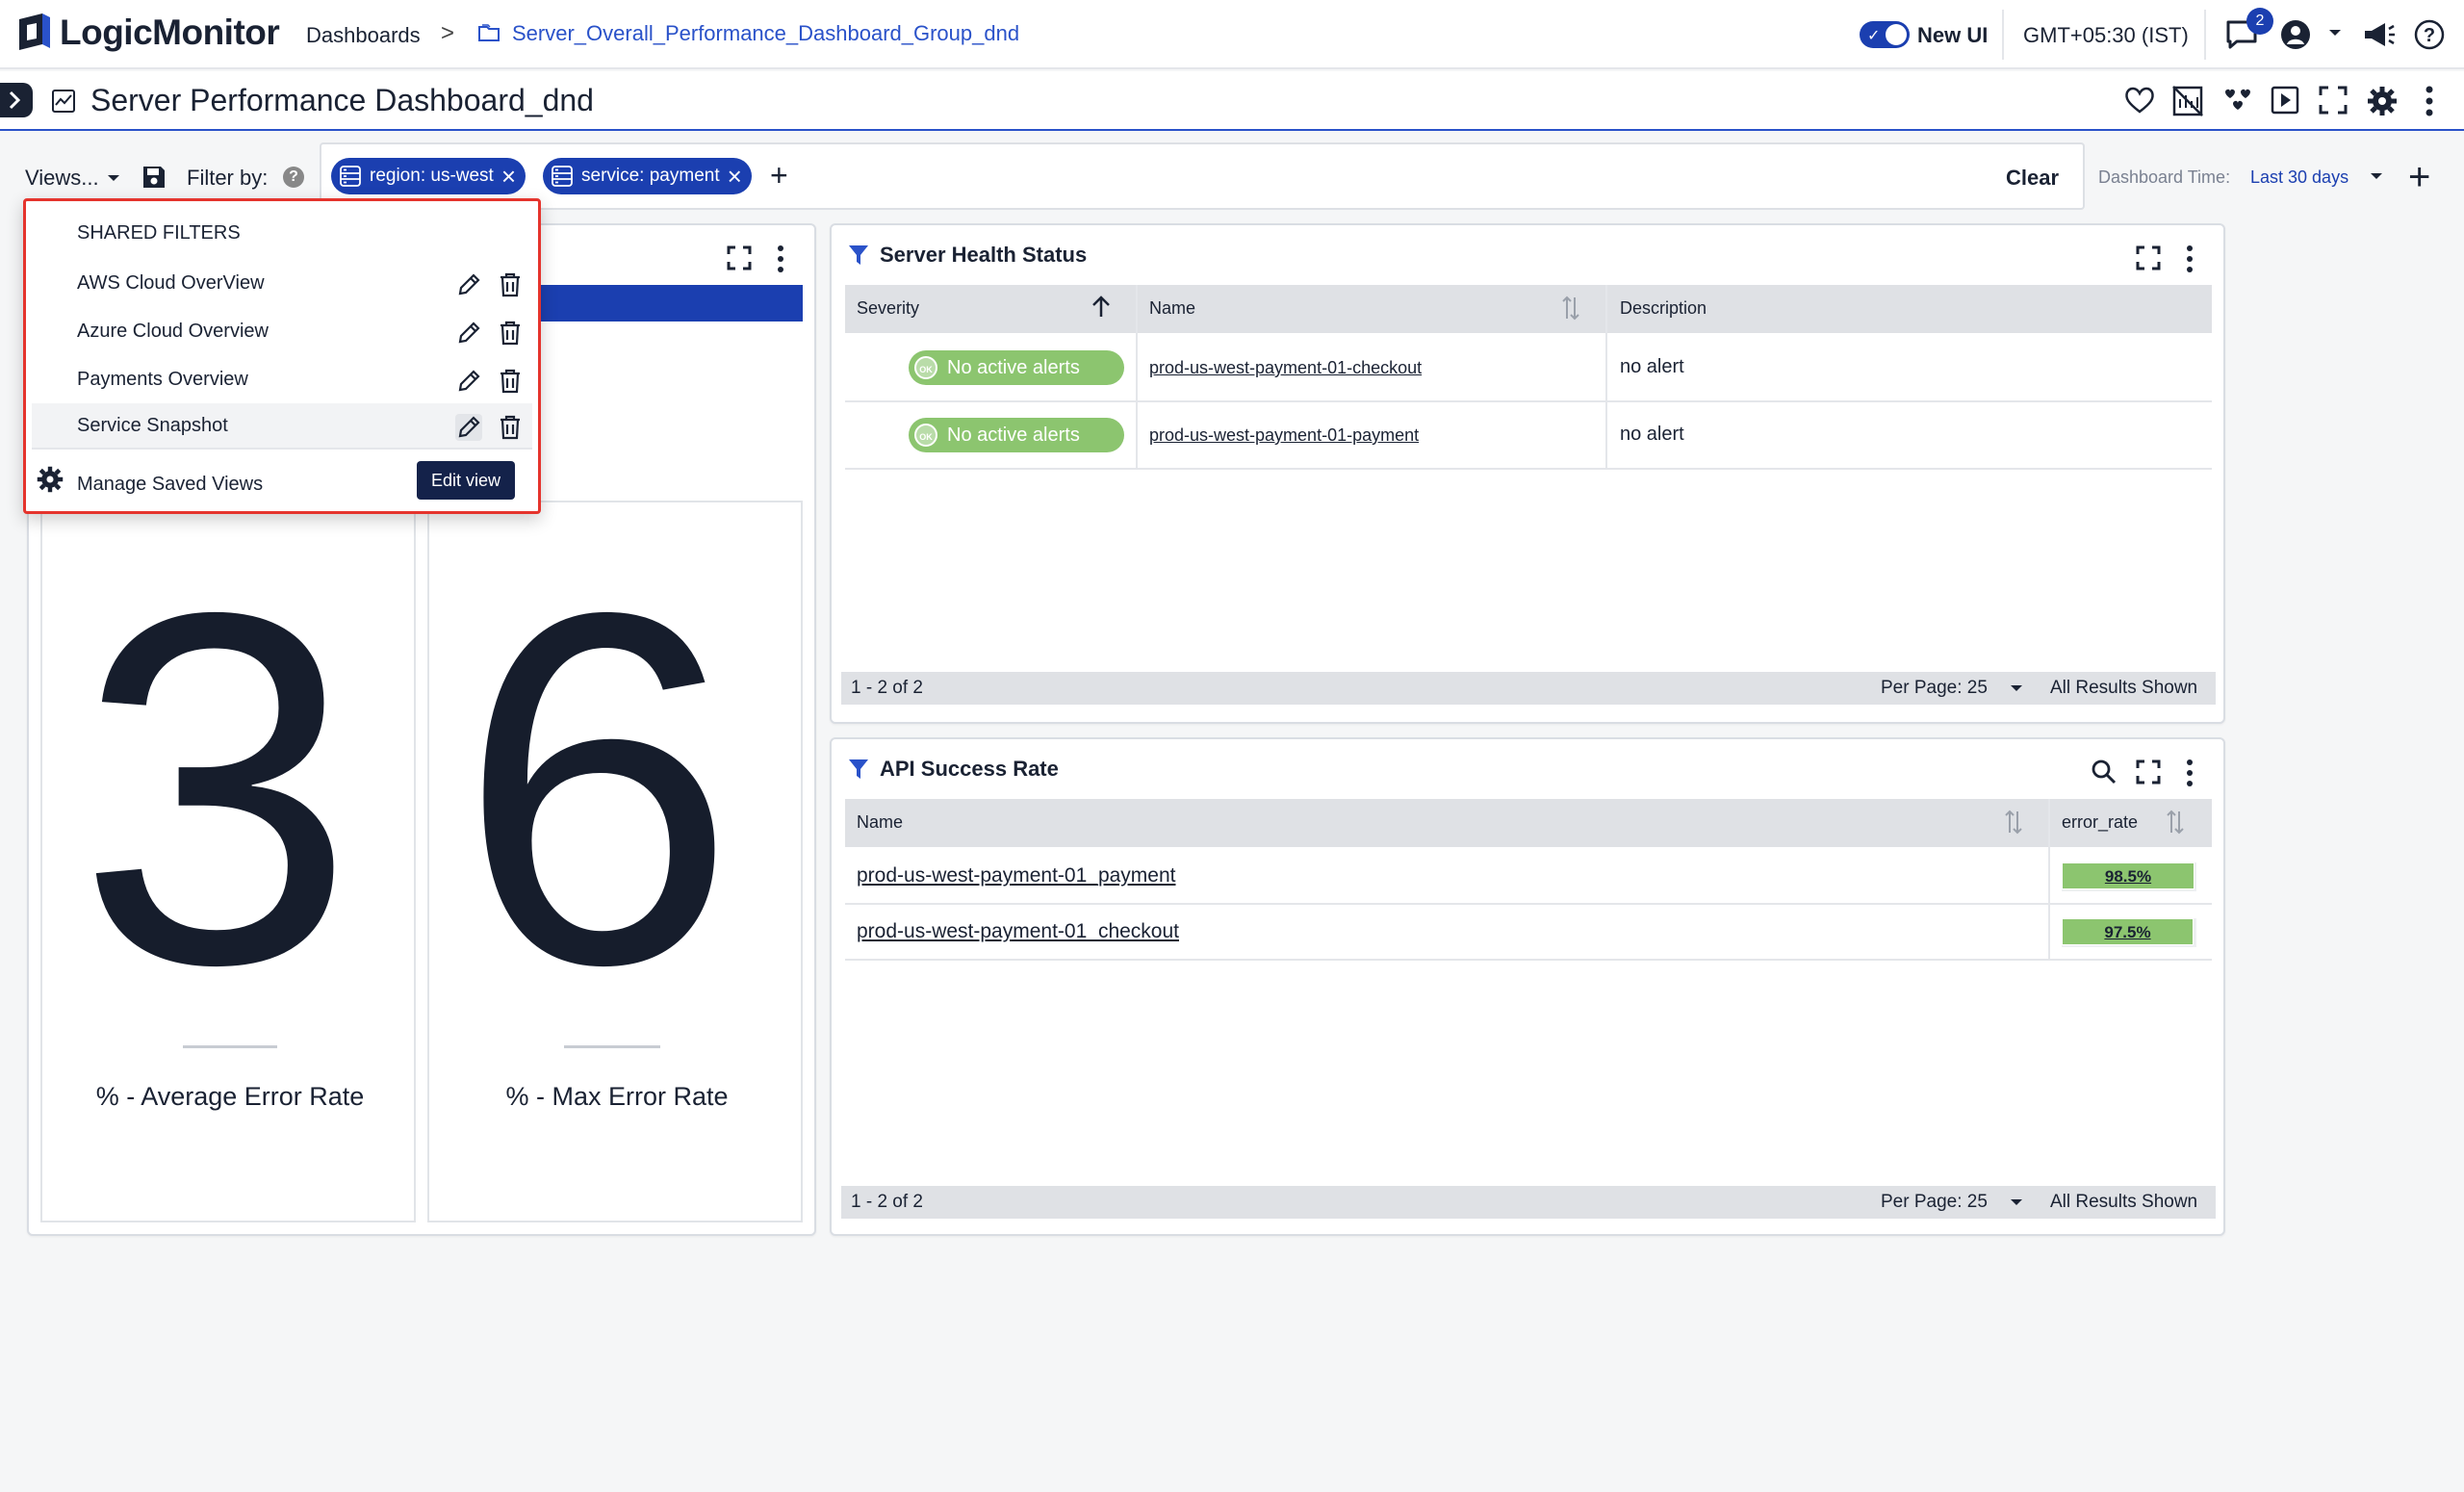 The width and height of the screenshot is (2464, 1492). What do you see at coordinates (969, 769) in the screenshot?
I see `widget-title-text: API Success Rate` at bounding box center [969, 769].